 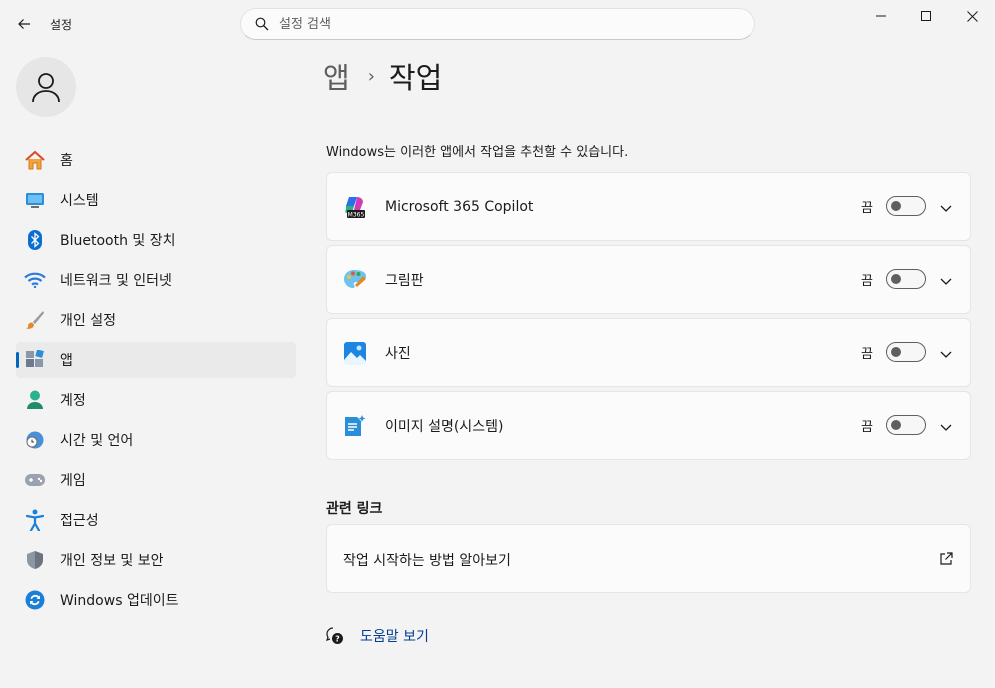 I want to click on sidebar-item-label: Bluetooth 및 장치, so click(x=118, y=241).